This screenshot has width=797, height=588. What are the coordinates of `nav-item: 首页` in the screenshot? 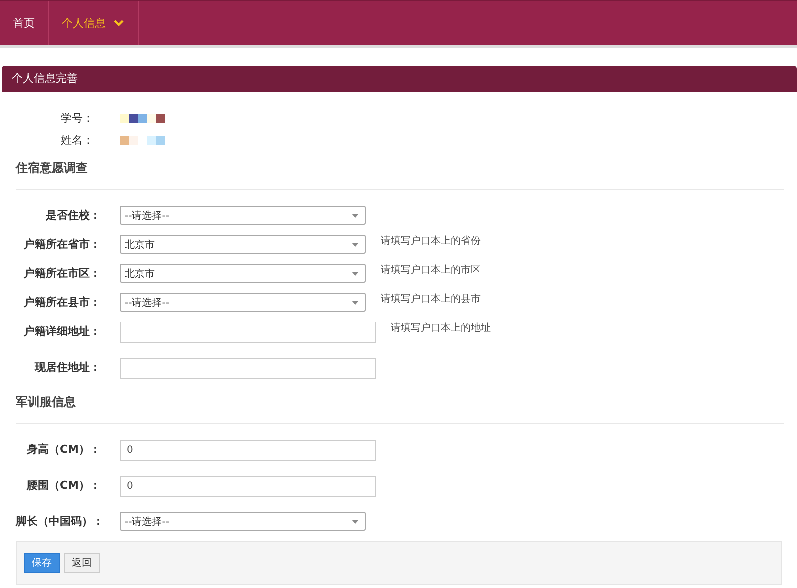 It's located at (24, 23).